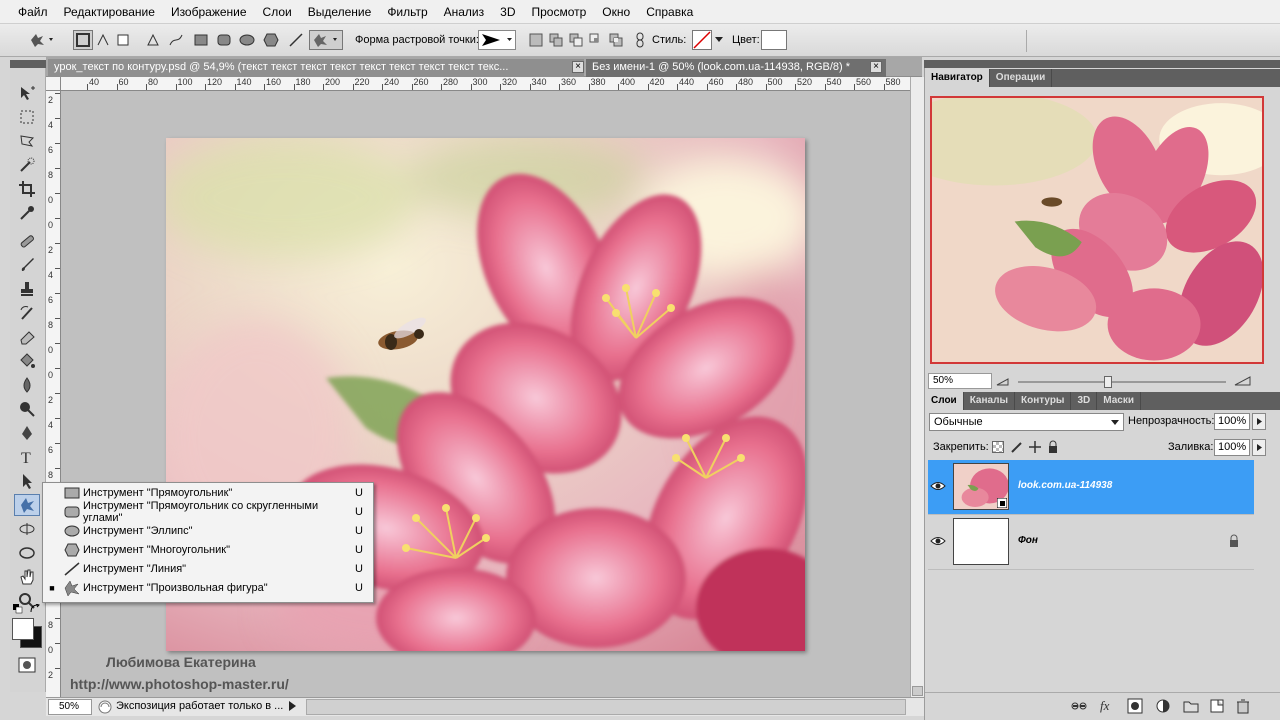 This screenshot has height=720, width=1280. I want to click on tab-navigator: Навигатор, so click(957, 78).